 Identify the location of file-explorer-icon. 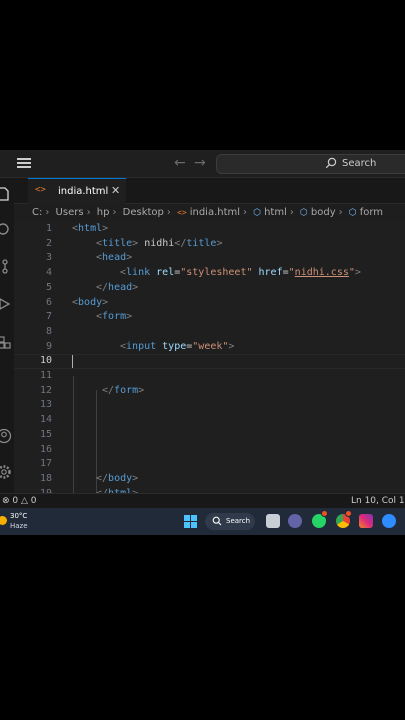
(273, 521).